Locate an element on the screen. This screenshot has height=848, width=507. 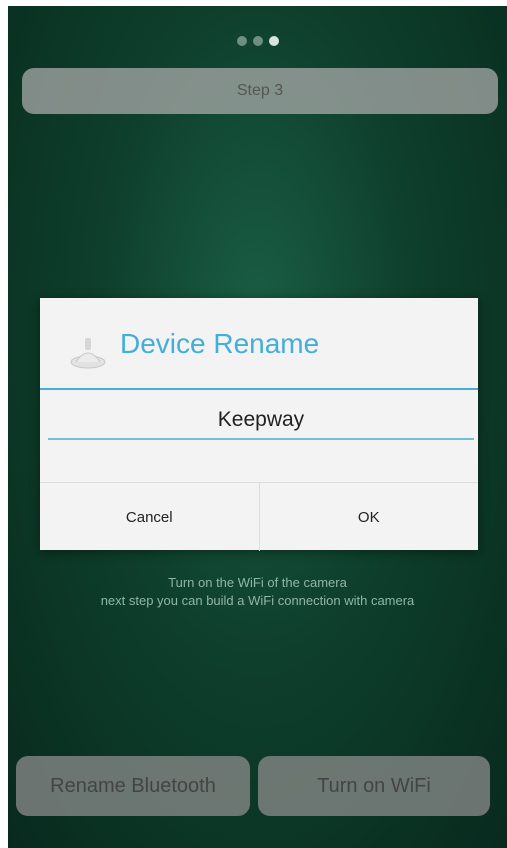
dialog-button-row: Cancel OK is located at coordinates (259, 516).